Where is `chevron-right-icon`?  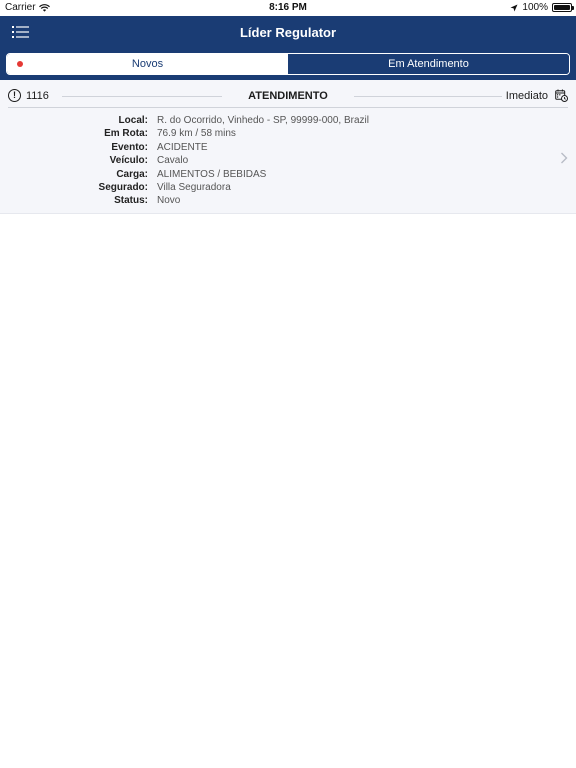
chevron-right-icon is located at coordinates (564, 158).